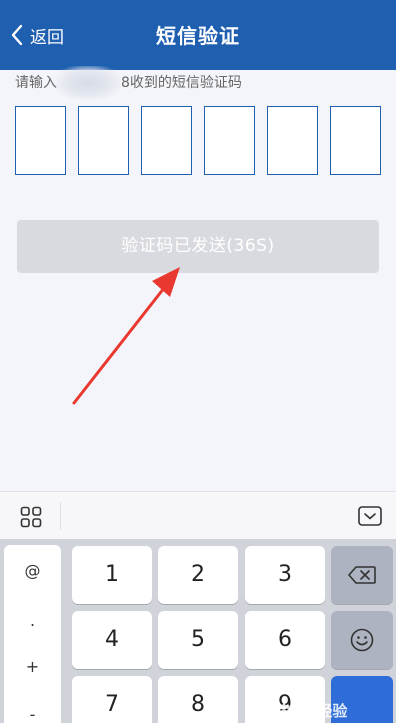 This screenshot has width=396, height=723. I want to click on key-minus: -, so click(32, 714).